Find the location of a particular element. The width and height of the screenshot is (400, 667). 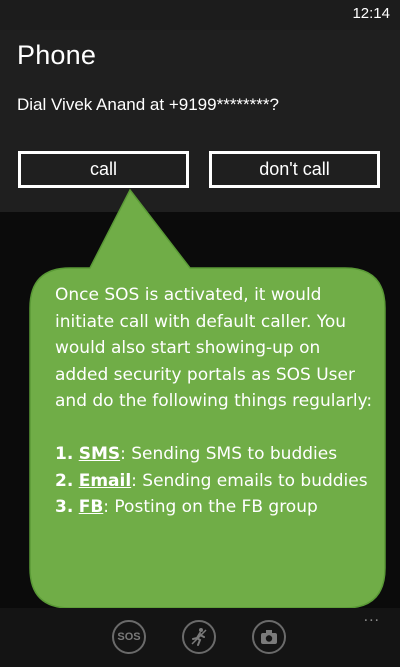

item-number: 3. is located at coordinates (64, 507).